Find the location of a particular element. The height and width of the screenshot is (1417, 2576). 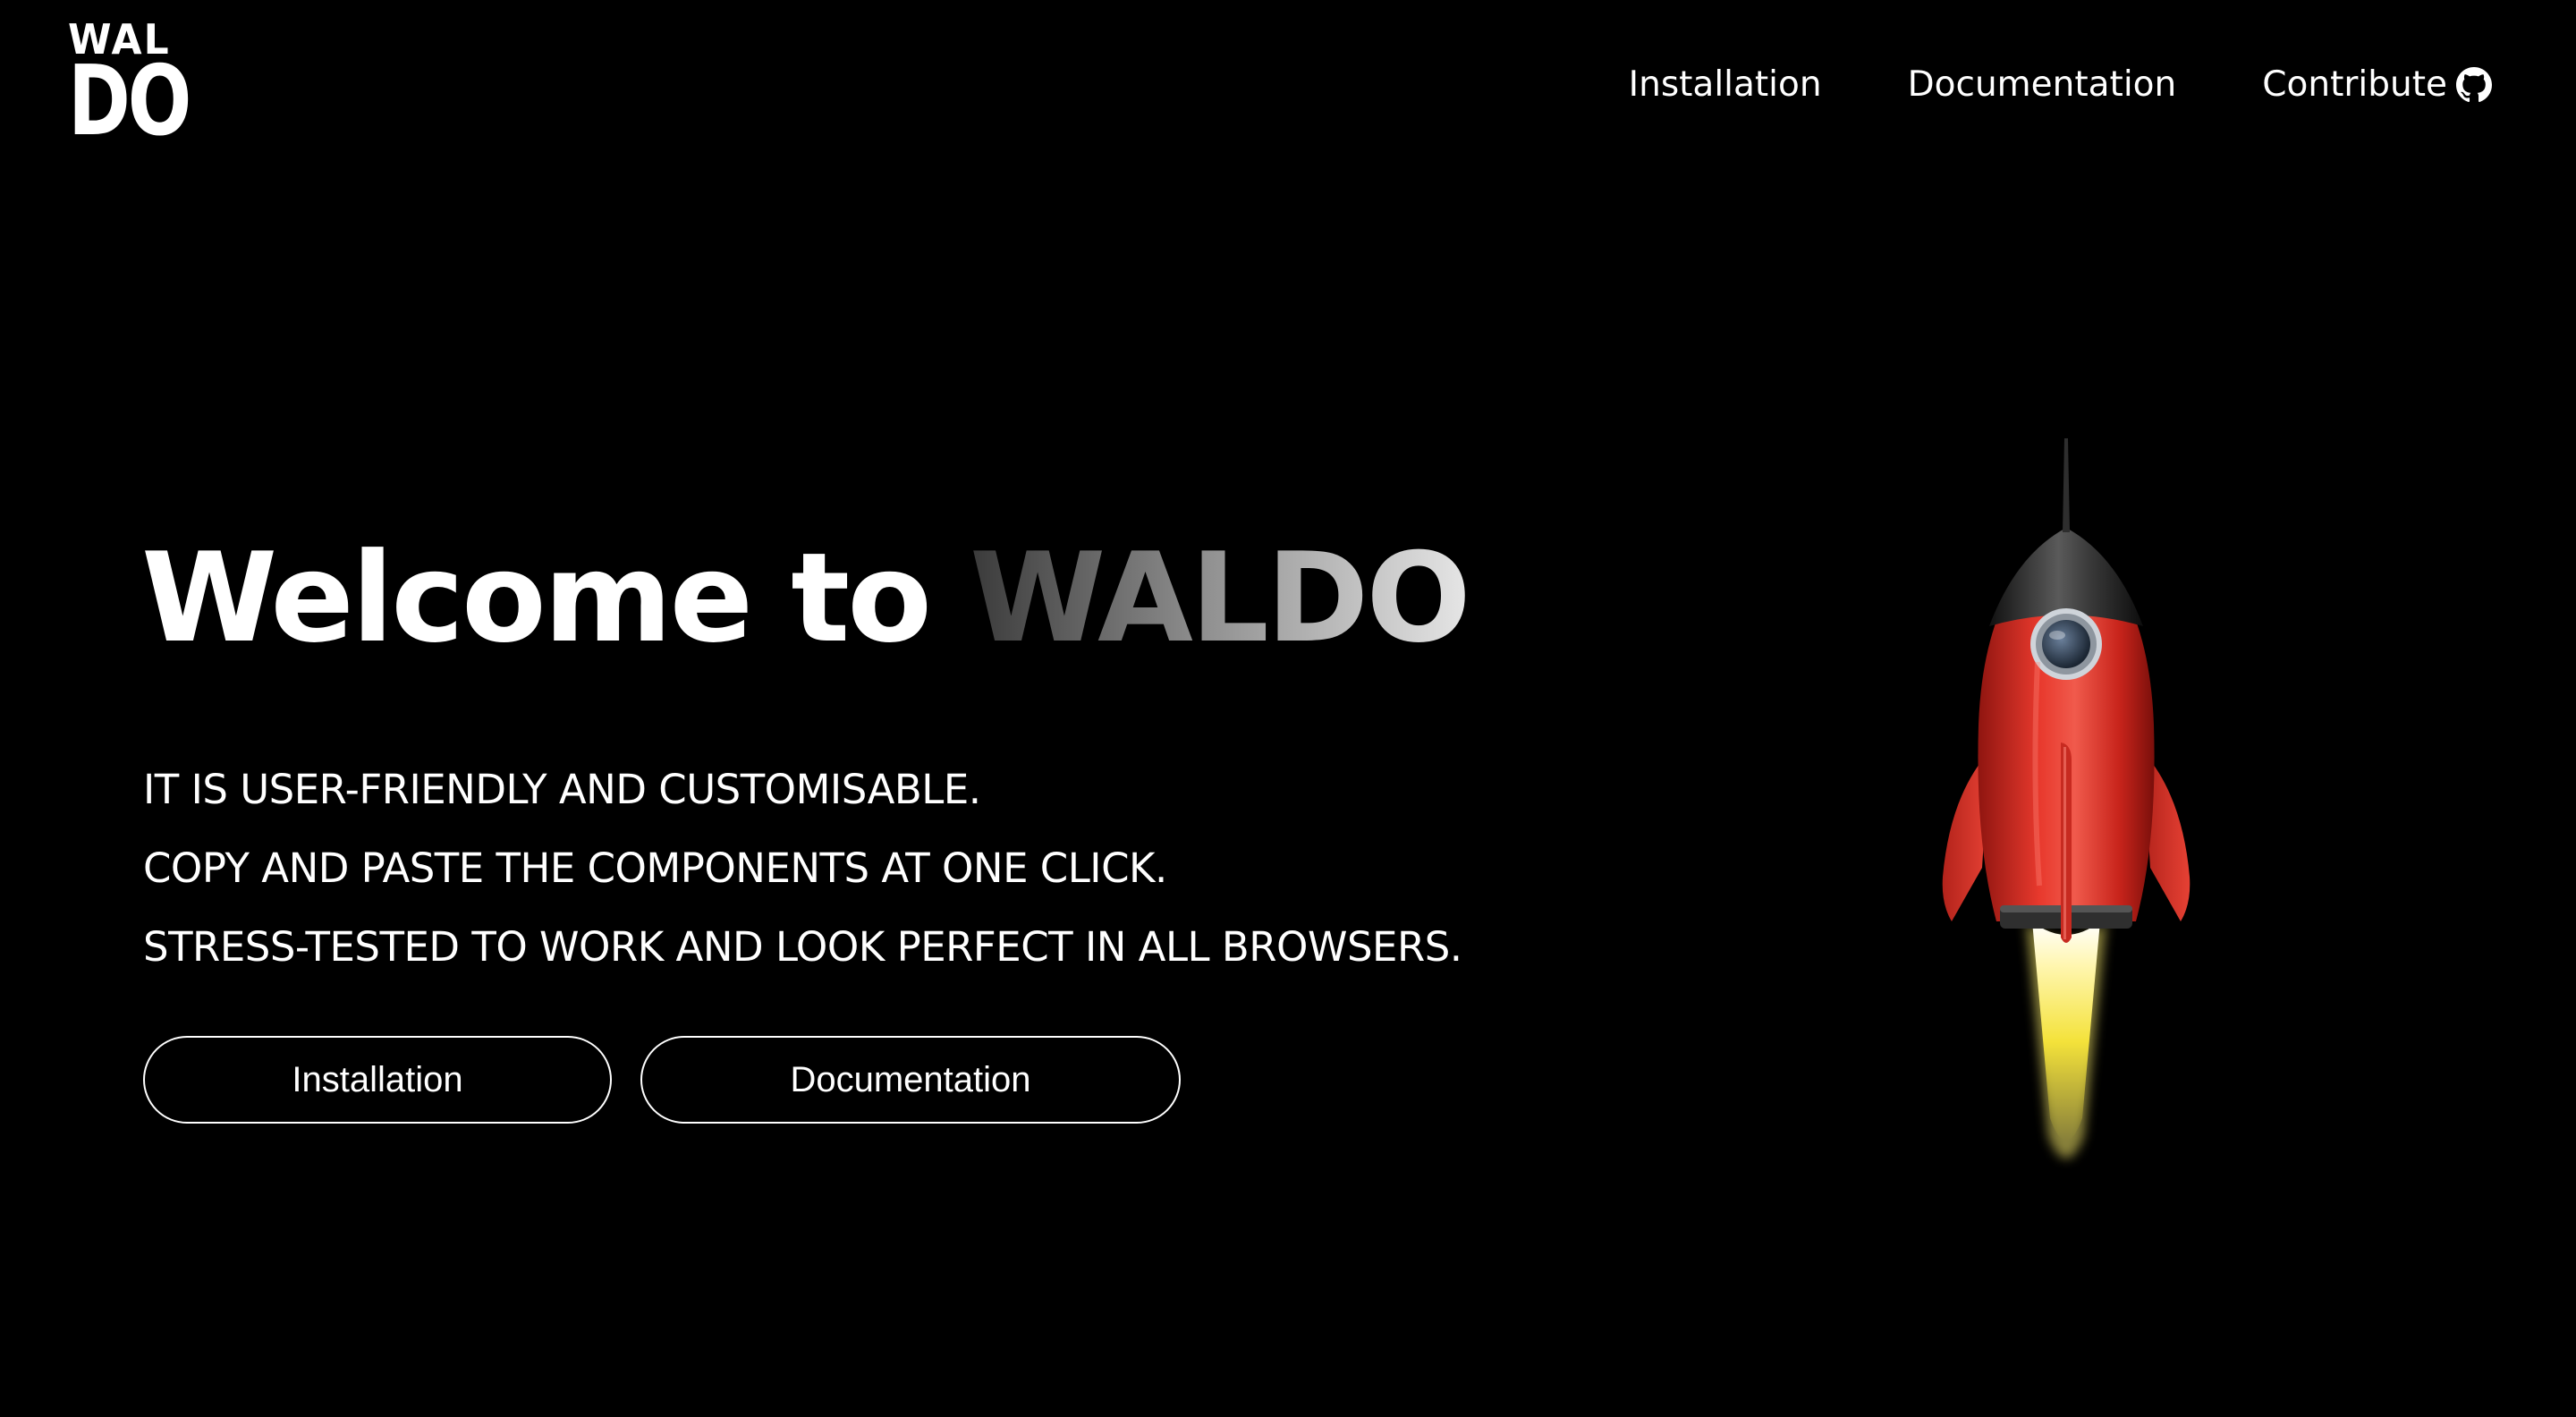

hero-title: Welcome to WALDO is located at coordinates (806, 598).